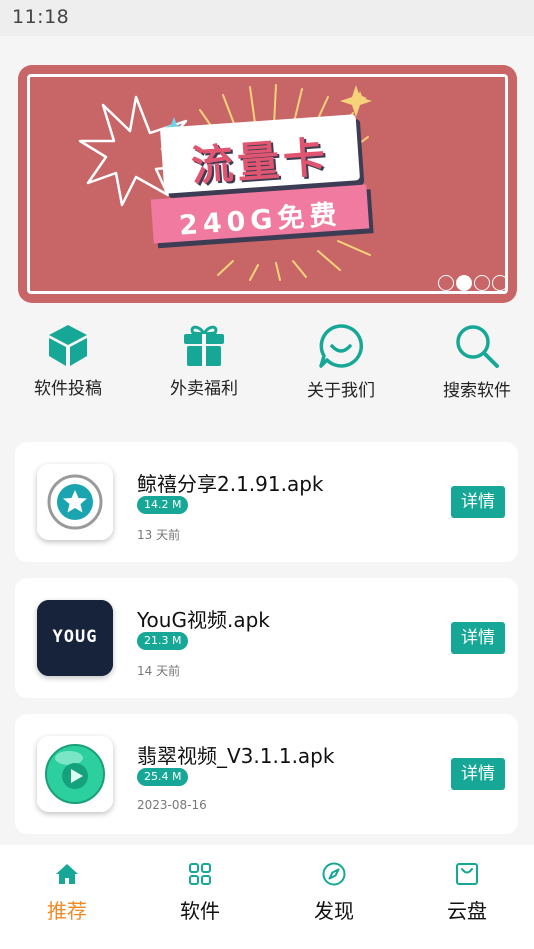 Image resolution: width=534 pixels, height=949 pixels. What do you see at coordinates (267, 18) in the screenshot?
I see `status-bar: 11:18` at bounding box center [267, 18].